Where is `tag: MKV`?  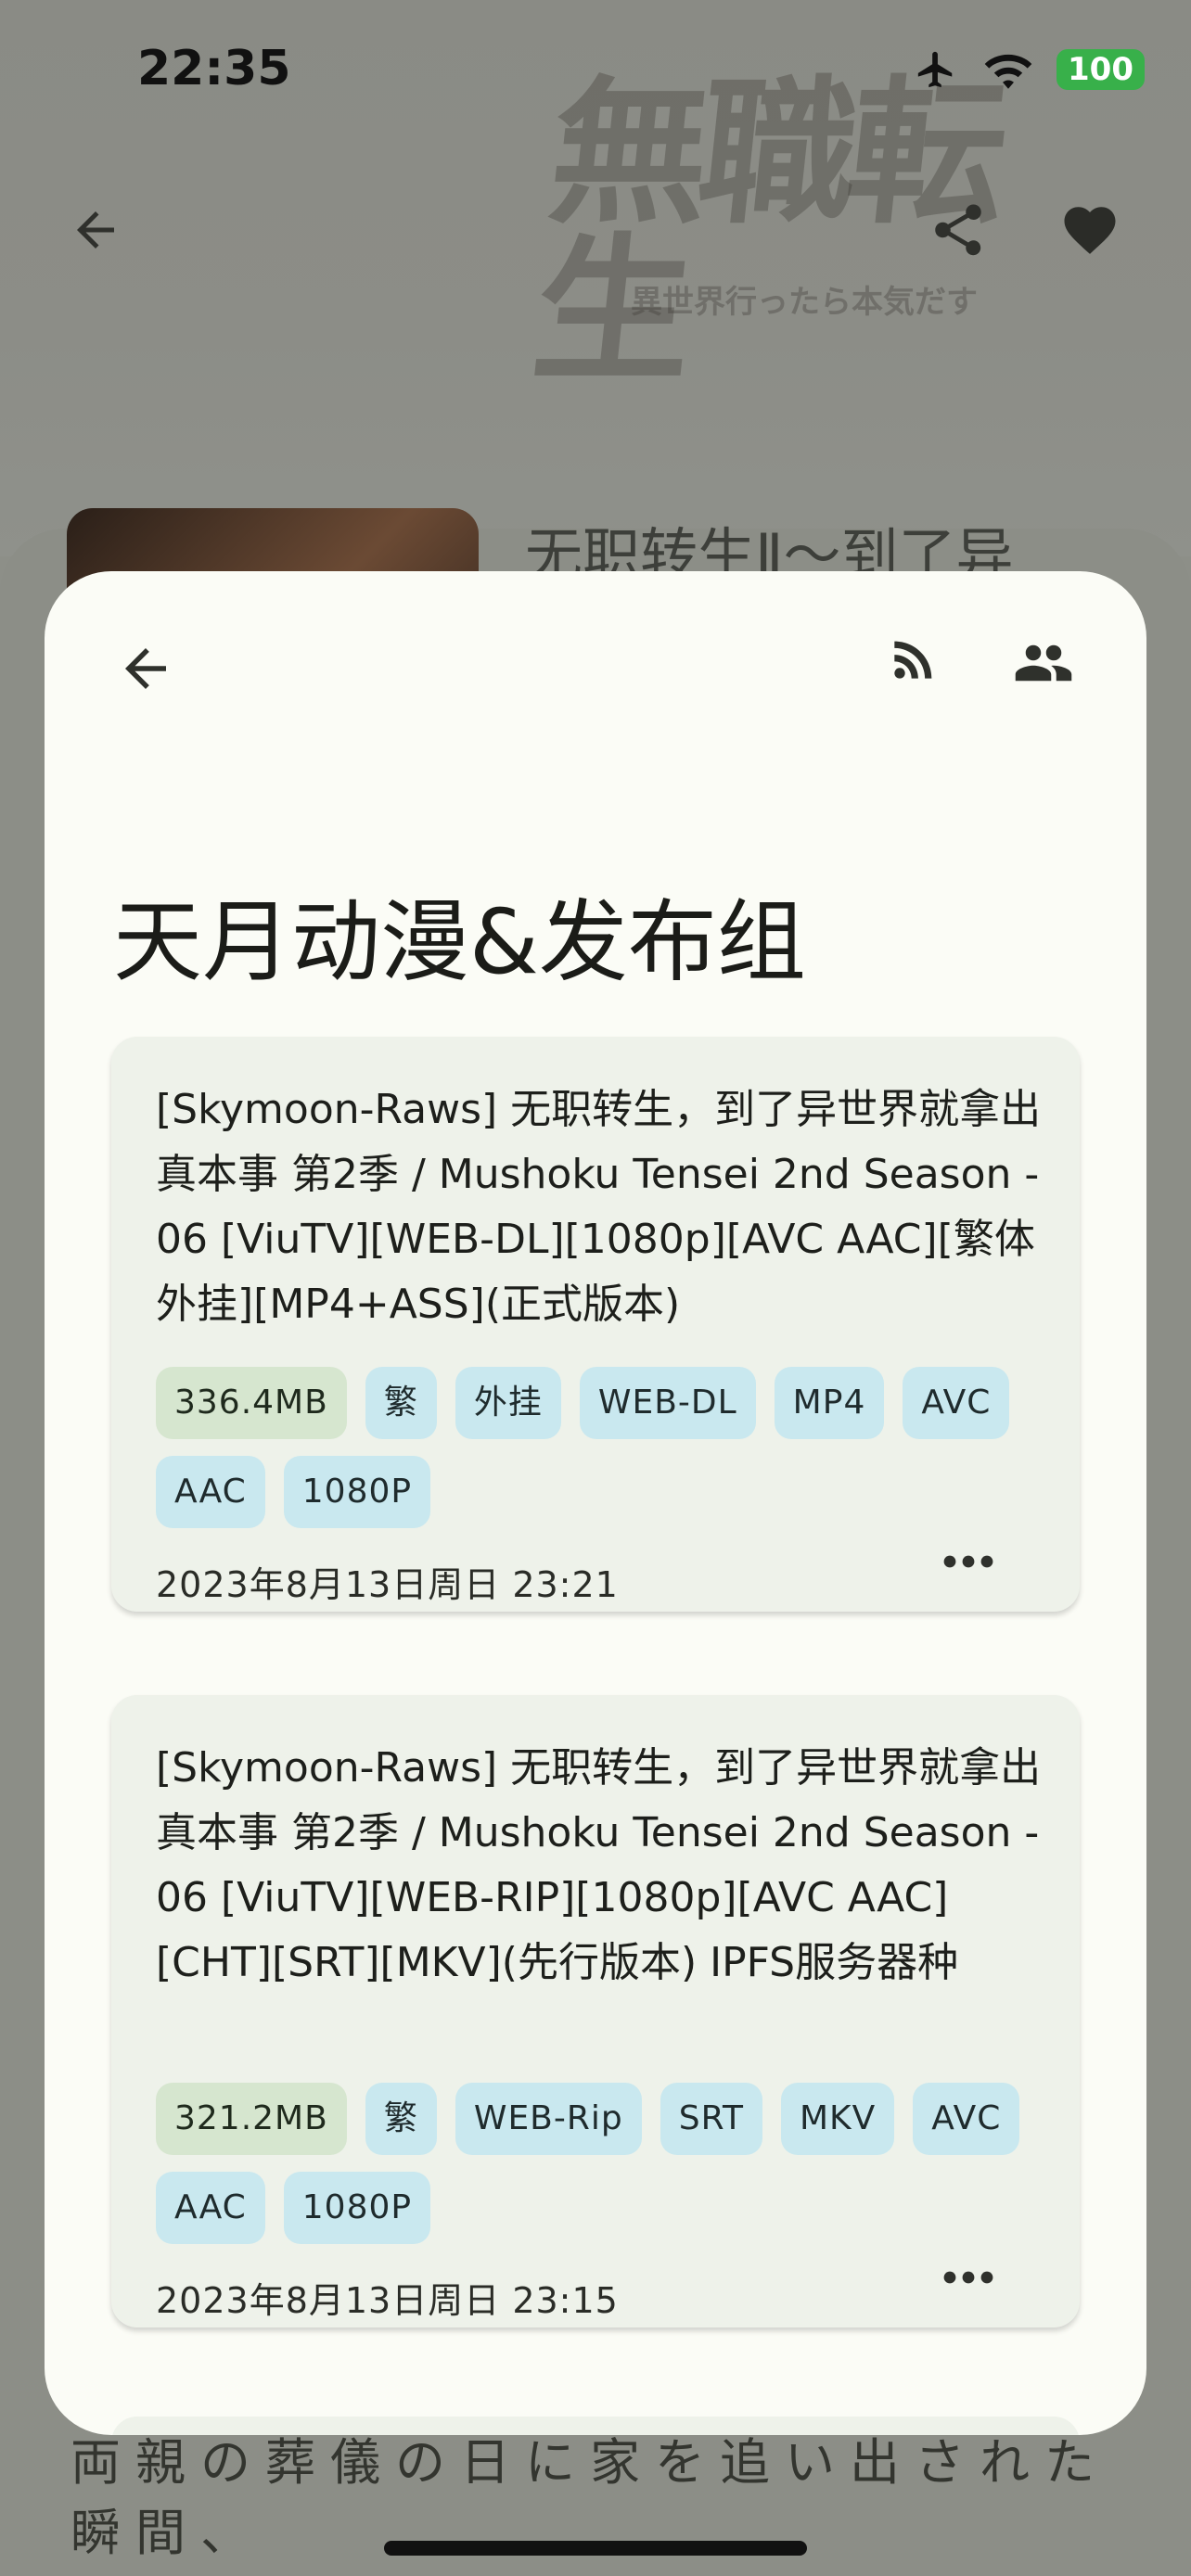
tag: MKV is located at coordinates (838, 2119).